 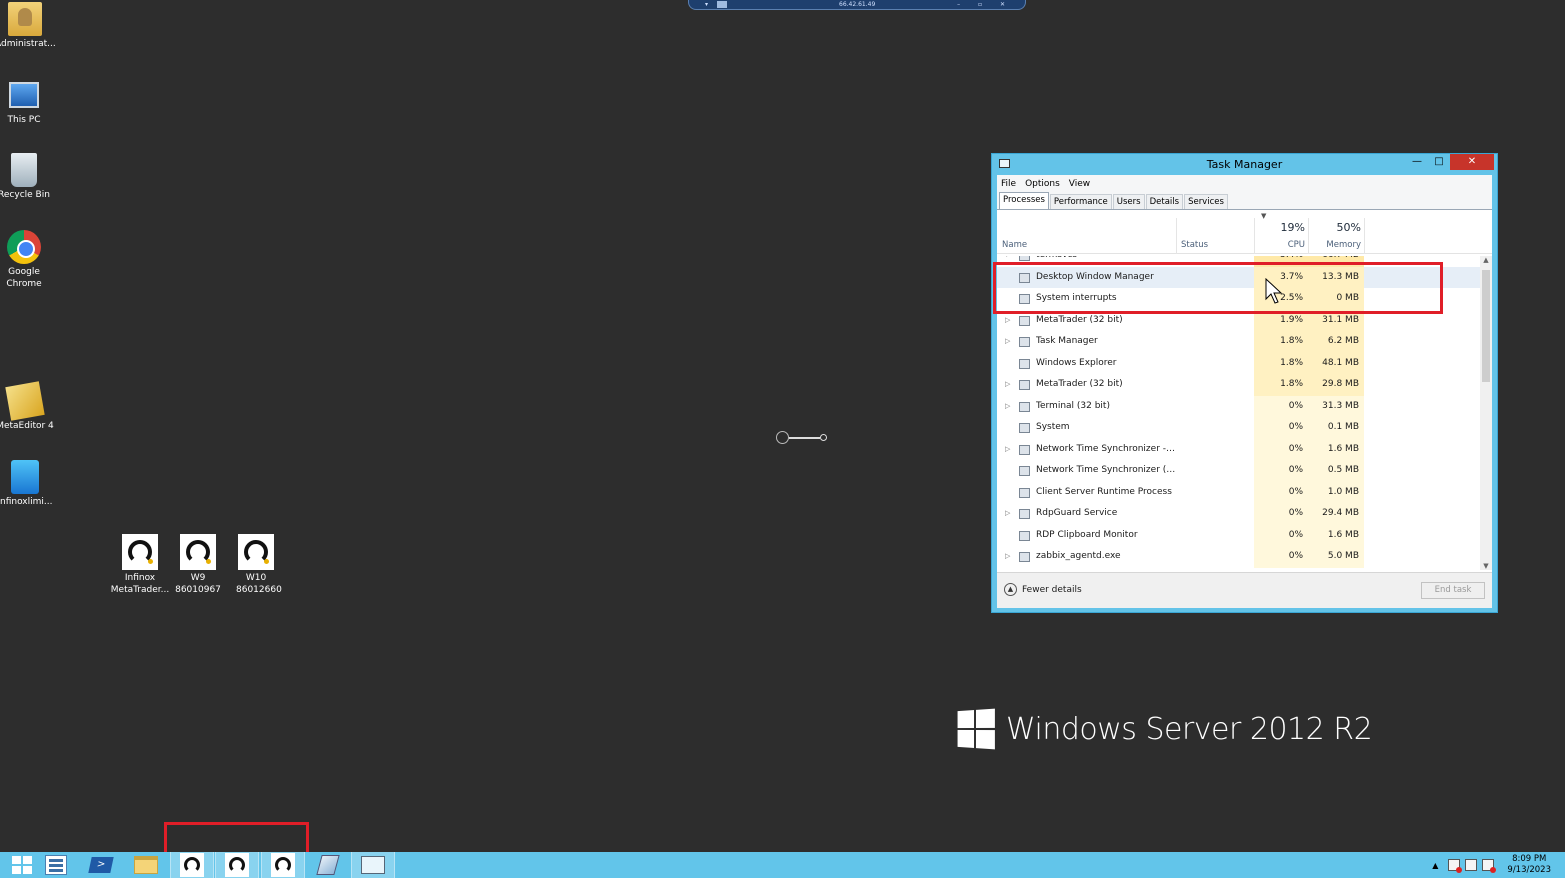 What do you see at coordinates (1238, 406) in the screenshot?
I see `process-row: ▷ Terminal (32 bit) 0% 31.3 MB` at bounding box center [1238, 406].